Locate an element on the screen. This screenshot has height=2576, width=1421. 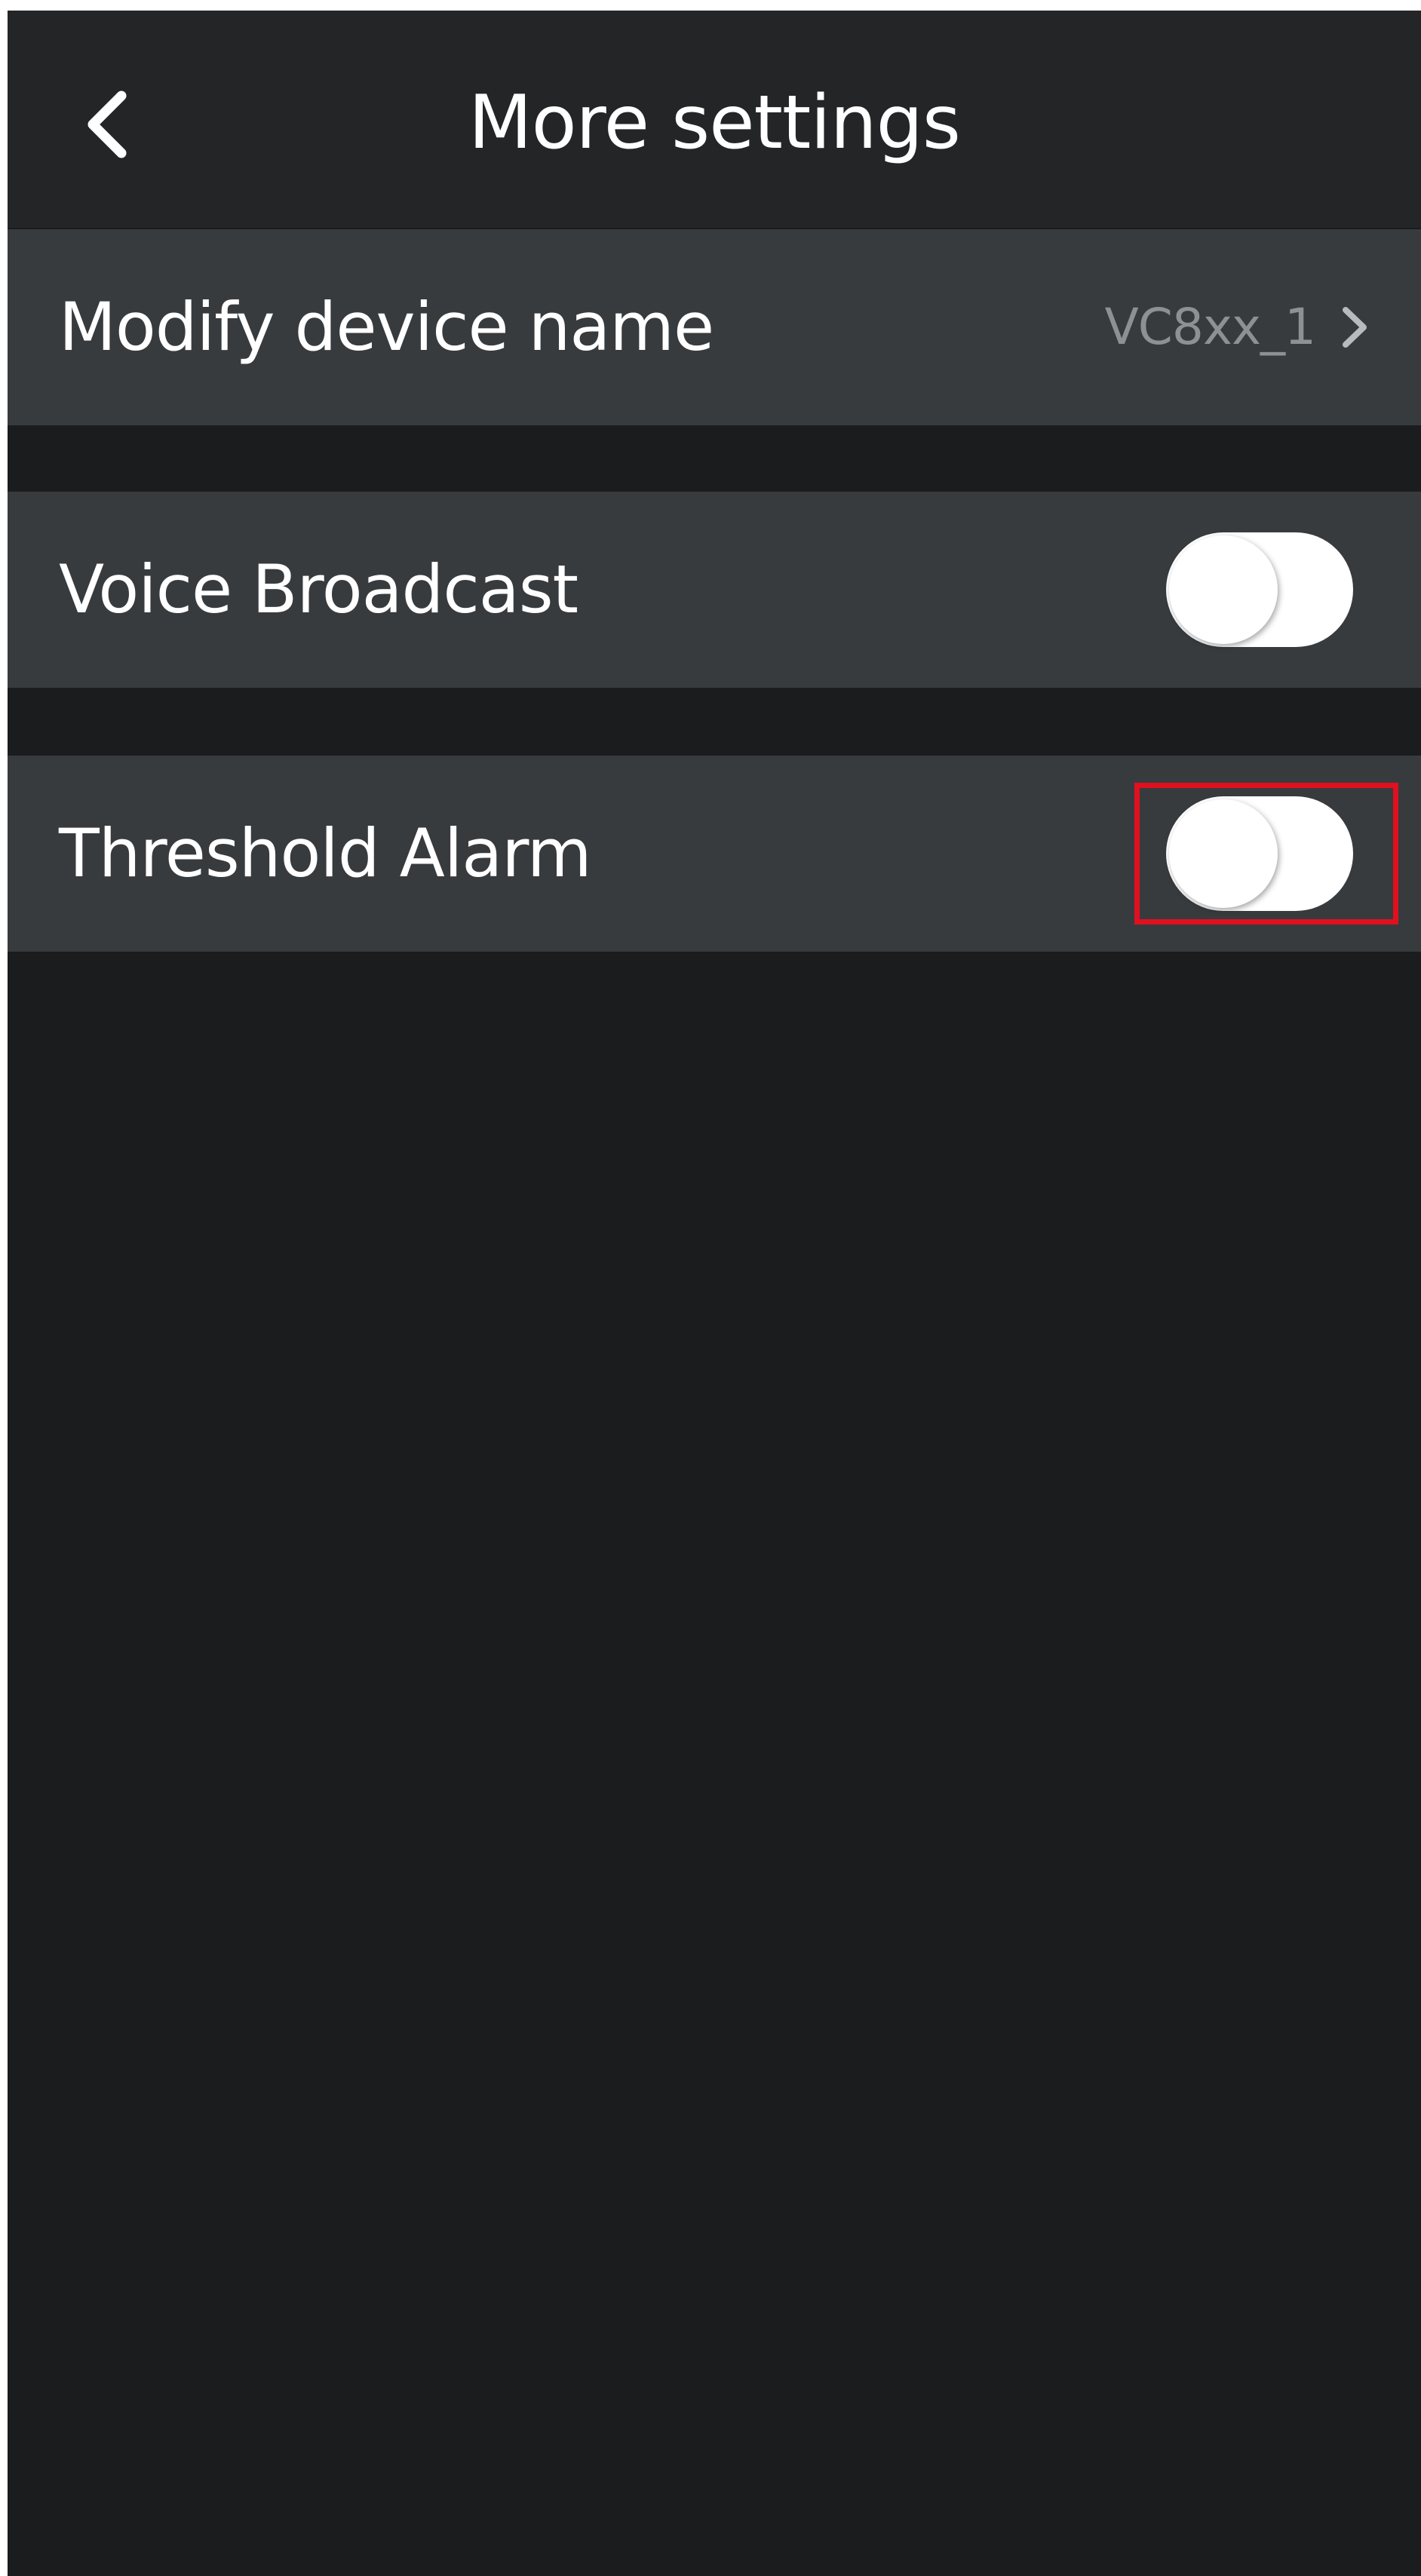
page-title: More settings is located at coordinates (714, 123).